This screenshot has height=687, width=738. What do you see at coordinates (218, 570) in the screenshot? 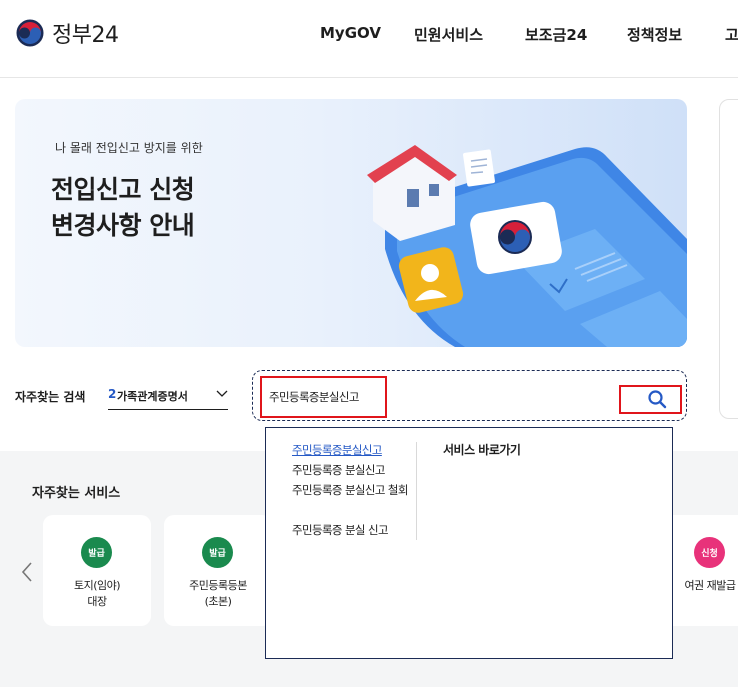
I see `service-card-resident-register: 발급 주민등록등본 (초본)` at bounding box center [218, 570].